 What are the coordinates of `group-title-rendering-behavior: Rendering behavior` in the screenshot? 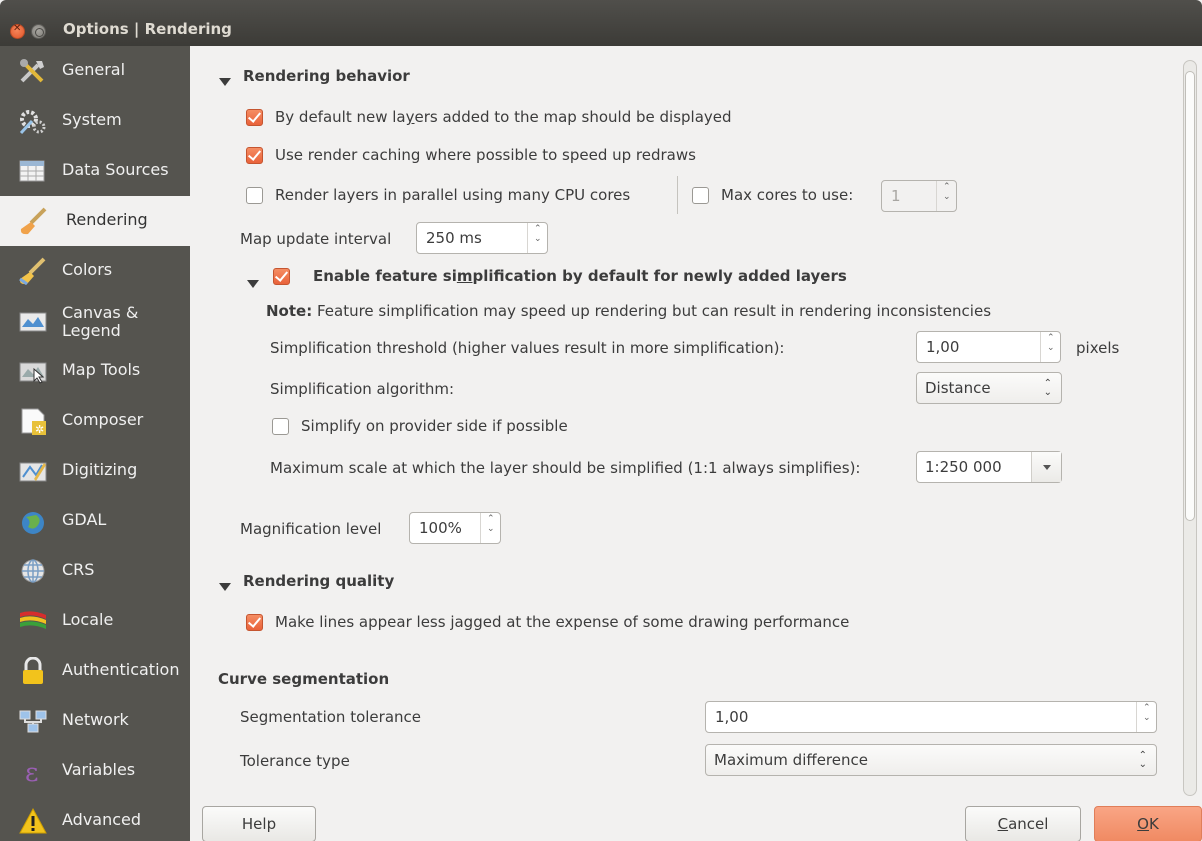 It's located at (326, 76).